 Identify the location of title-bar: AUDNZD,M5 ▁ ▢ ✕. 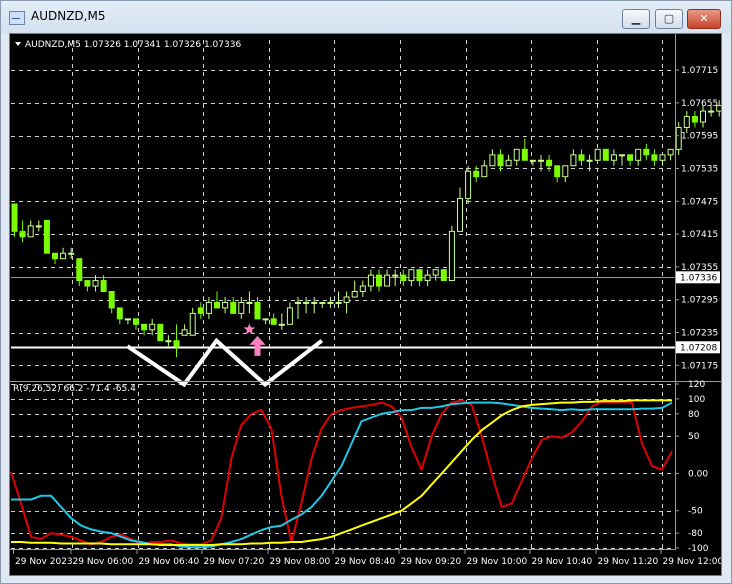
(366, 17).